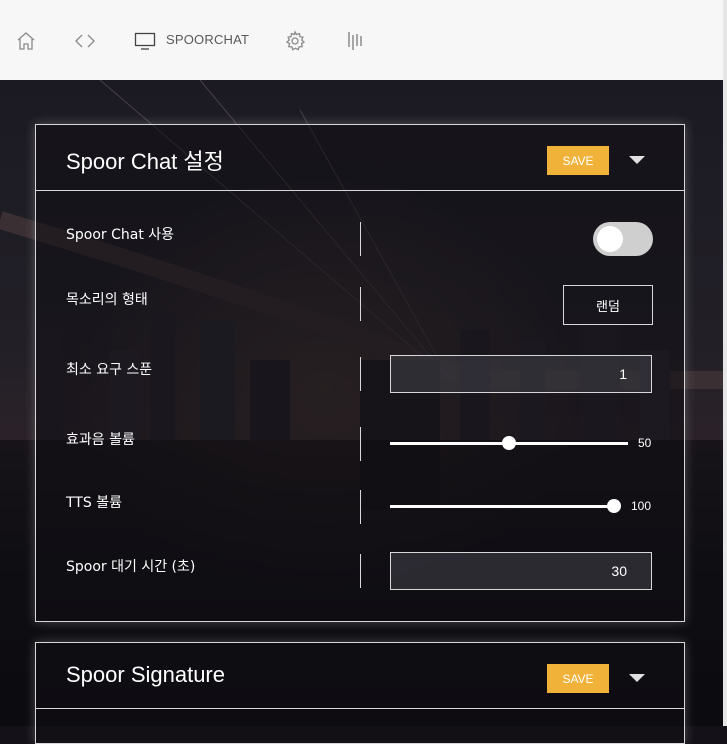  Describe the element at coordinates (360, 676) in the screenshot. I see `panel-header: Spoor Signature SAVE` at that location.